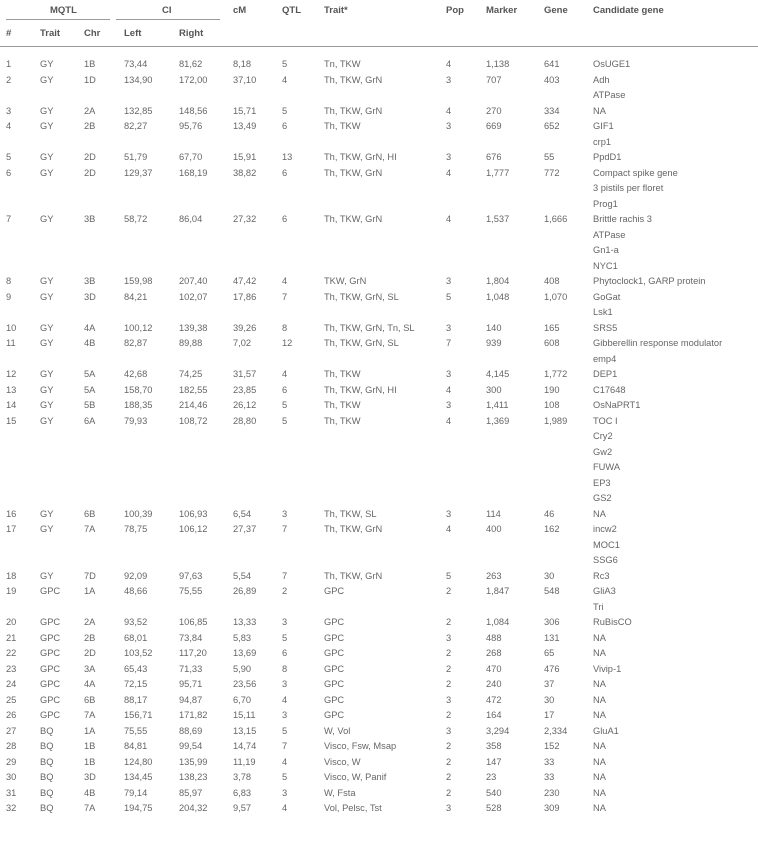  What do you see at coordinates (342, 64) in the screenshot?
I see `traits: Tn, TKW` at bounding box center [342, 64].